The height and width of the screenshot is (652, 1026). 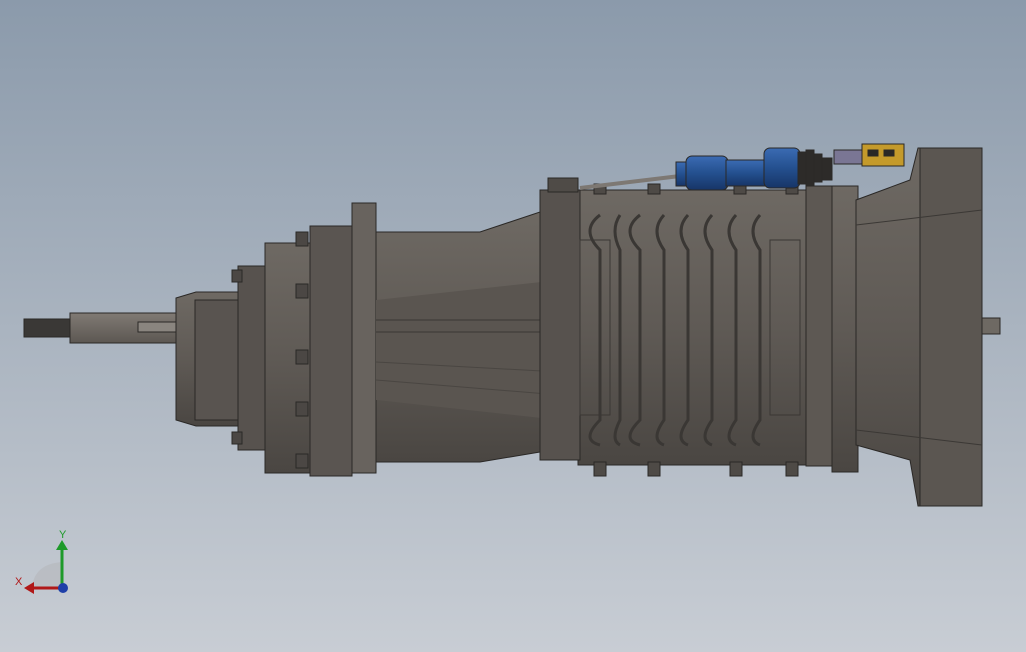 I want to click on y-axis-arrow, so click(x=62, y=545).